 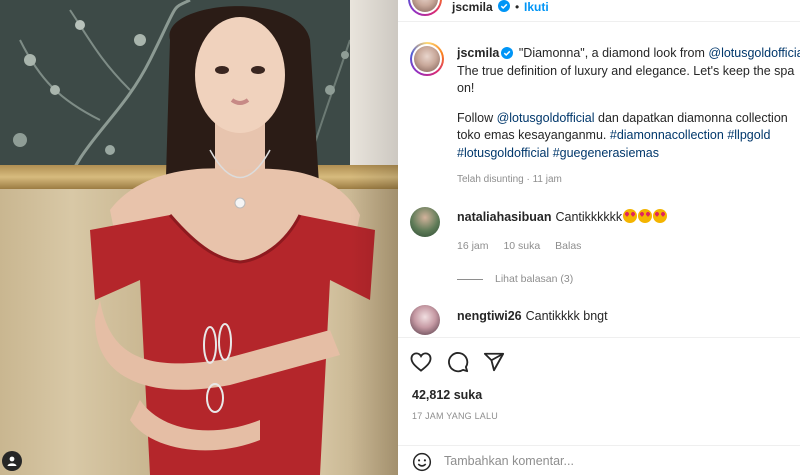 What do you see at coordinates (374, 237) in the screenshot?
I see `photo-shade` at bounding box center [374, 237].